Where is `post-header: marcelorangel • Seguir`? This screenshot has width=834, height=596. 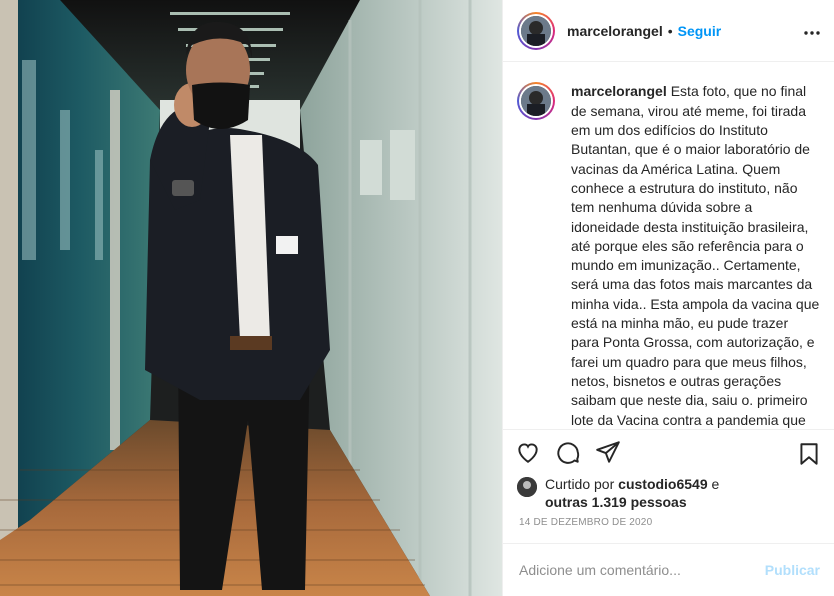
post-header: marcelorangel • Seguir is located at coordinates (668, 31).